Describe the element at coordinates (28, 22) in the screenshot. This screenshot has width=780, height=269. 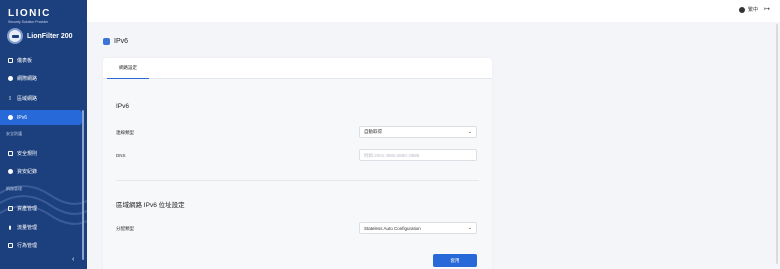
I see `brand-tagline: Security Solution Provider` at that location.